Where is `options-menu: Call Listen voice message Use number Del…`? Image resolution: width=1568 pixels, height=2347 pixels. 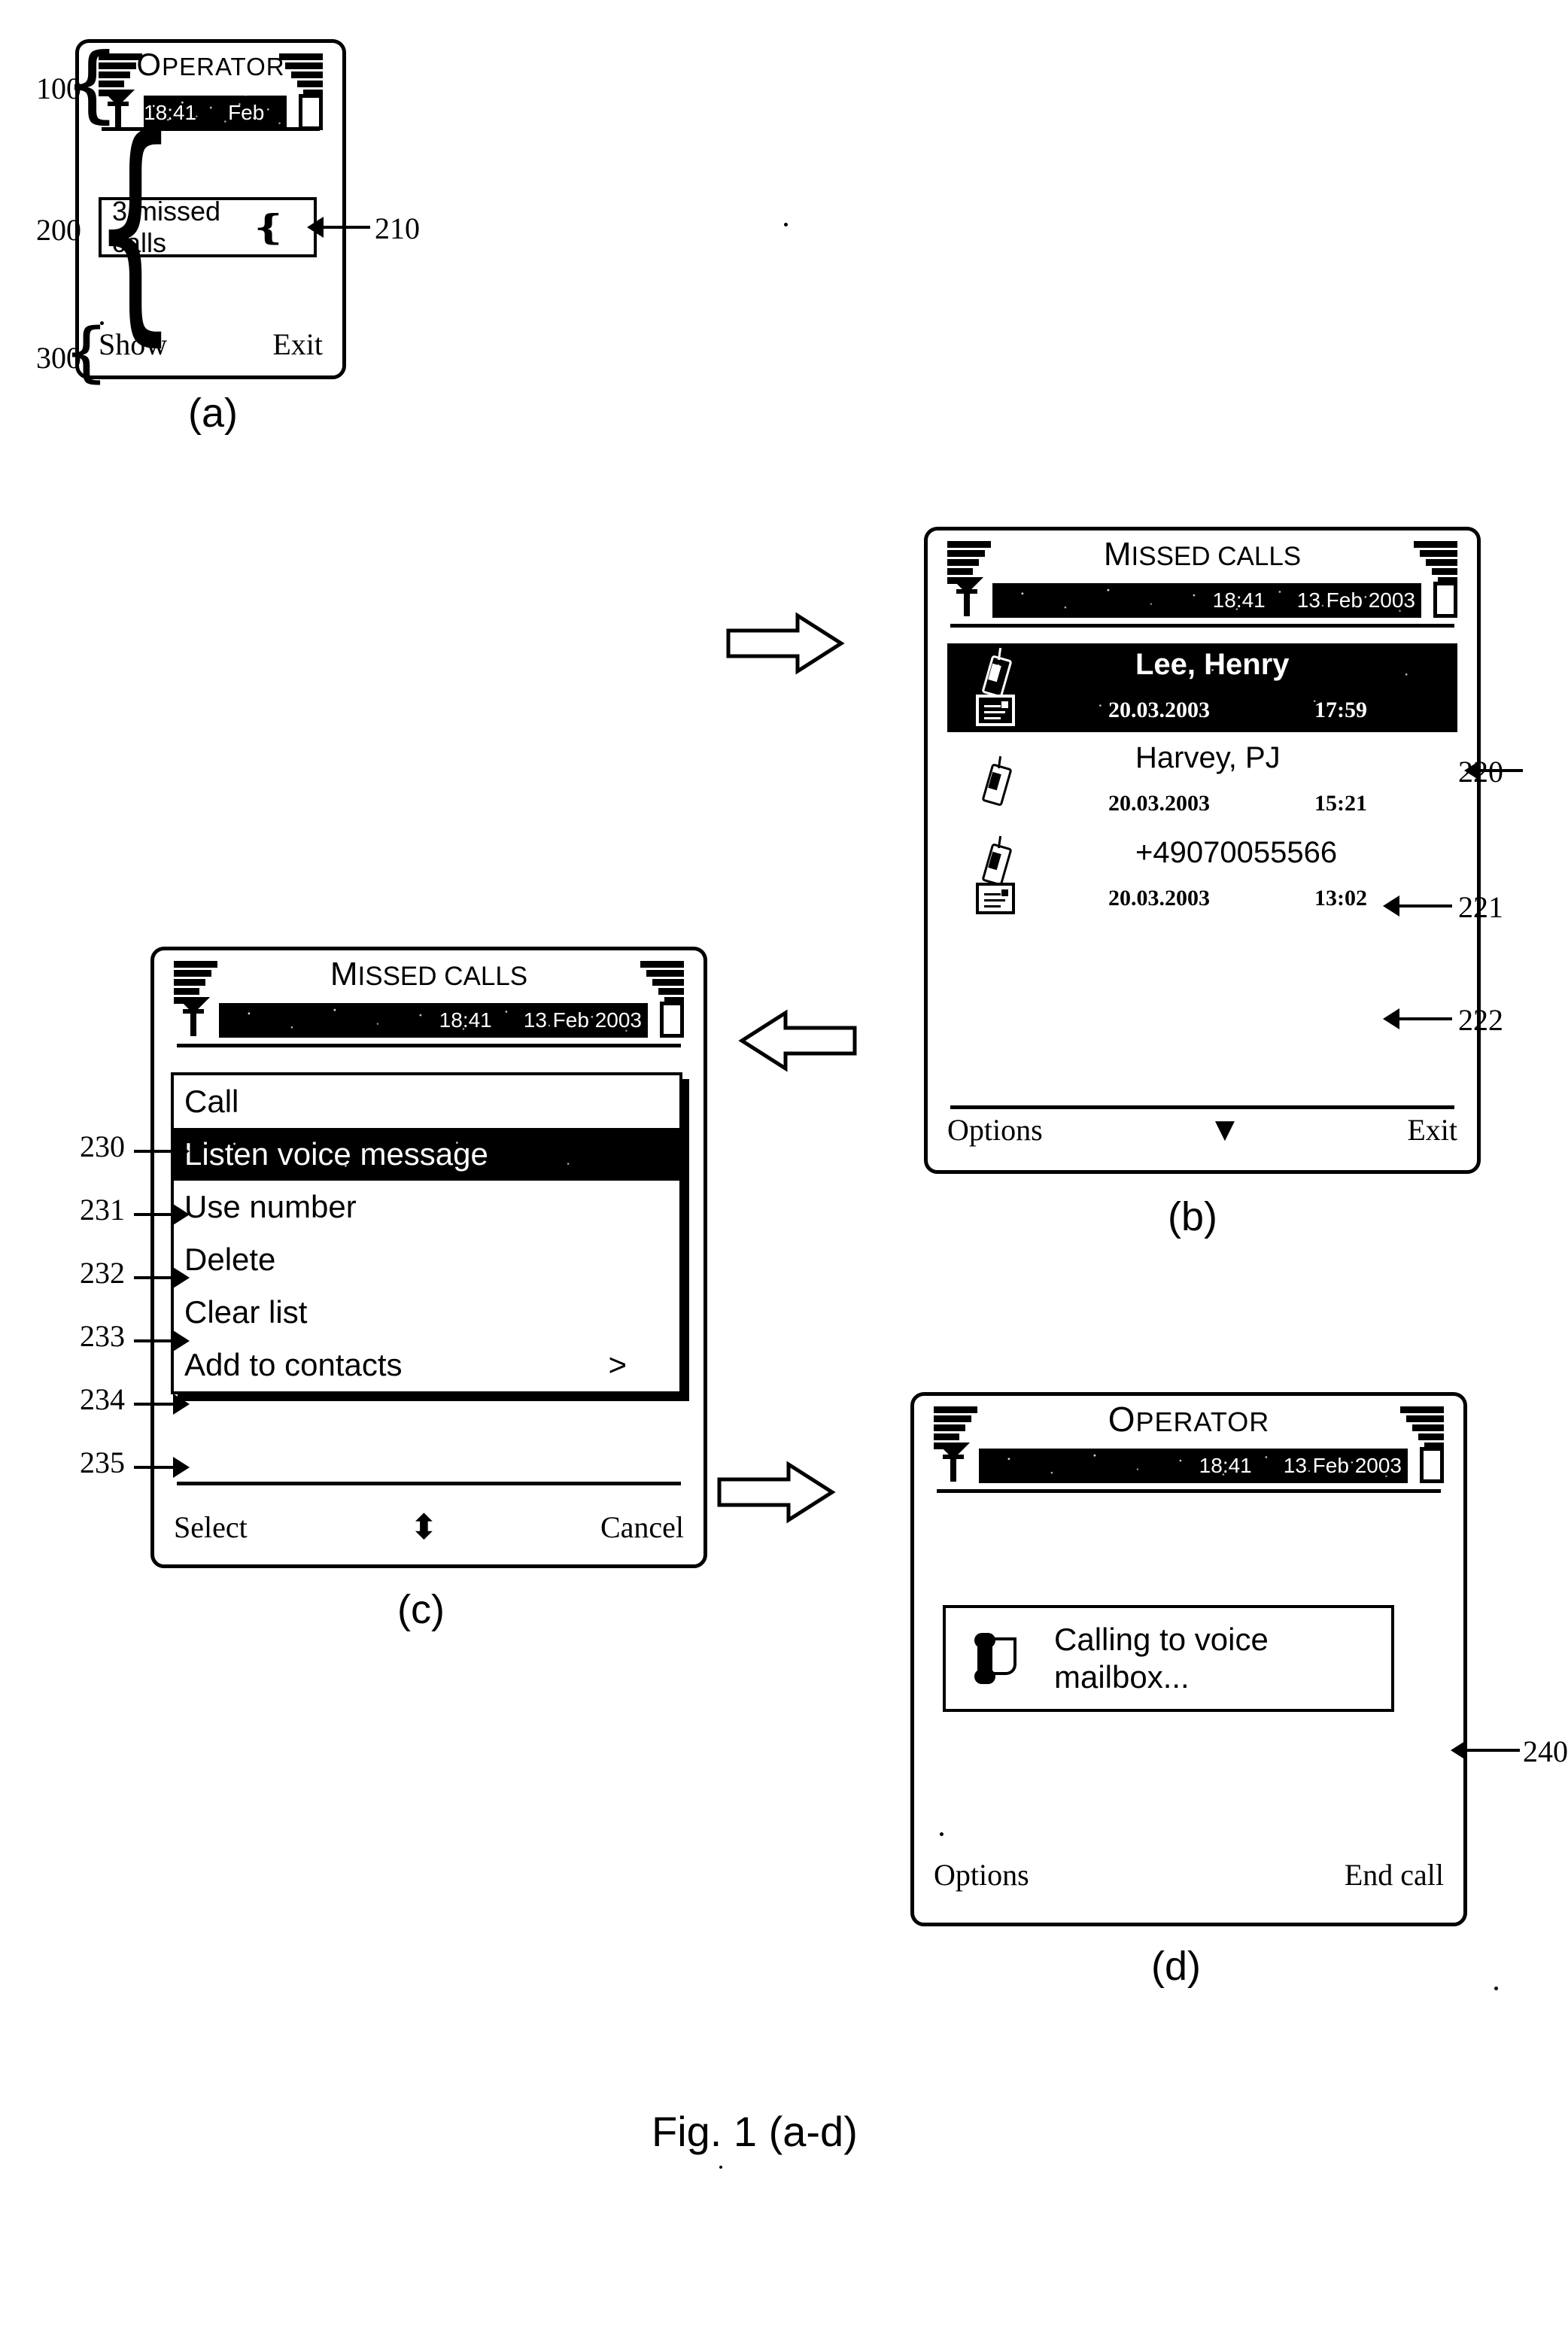 options-menu: Call Listen voice message Use number Del… is located at coordinates (426, 1233).